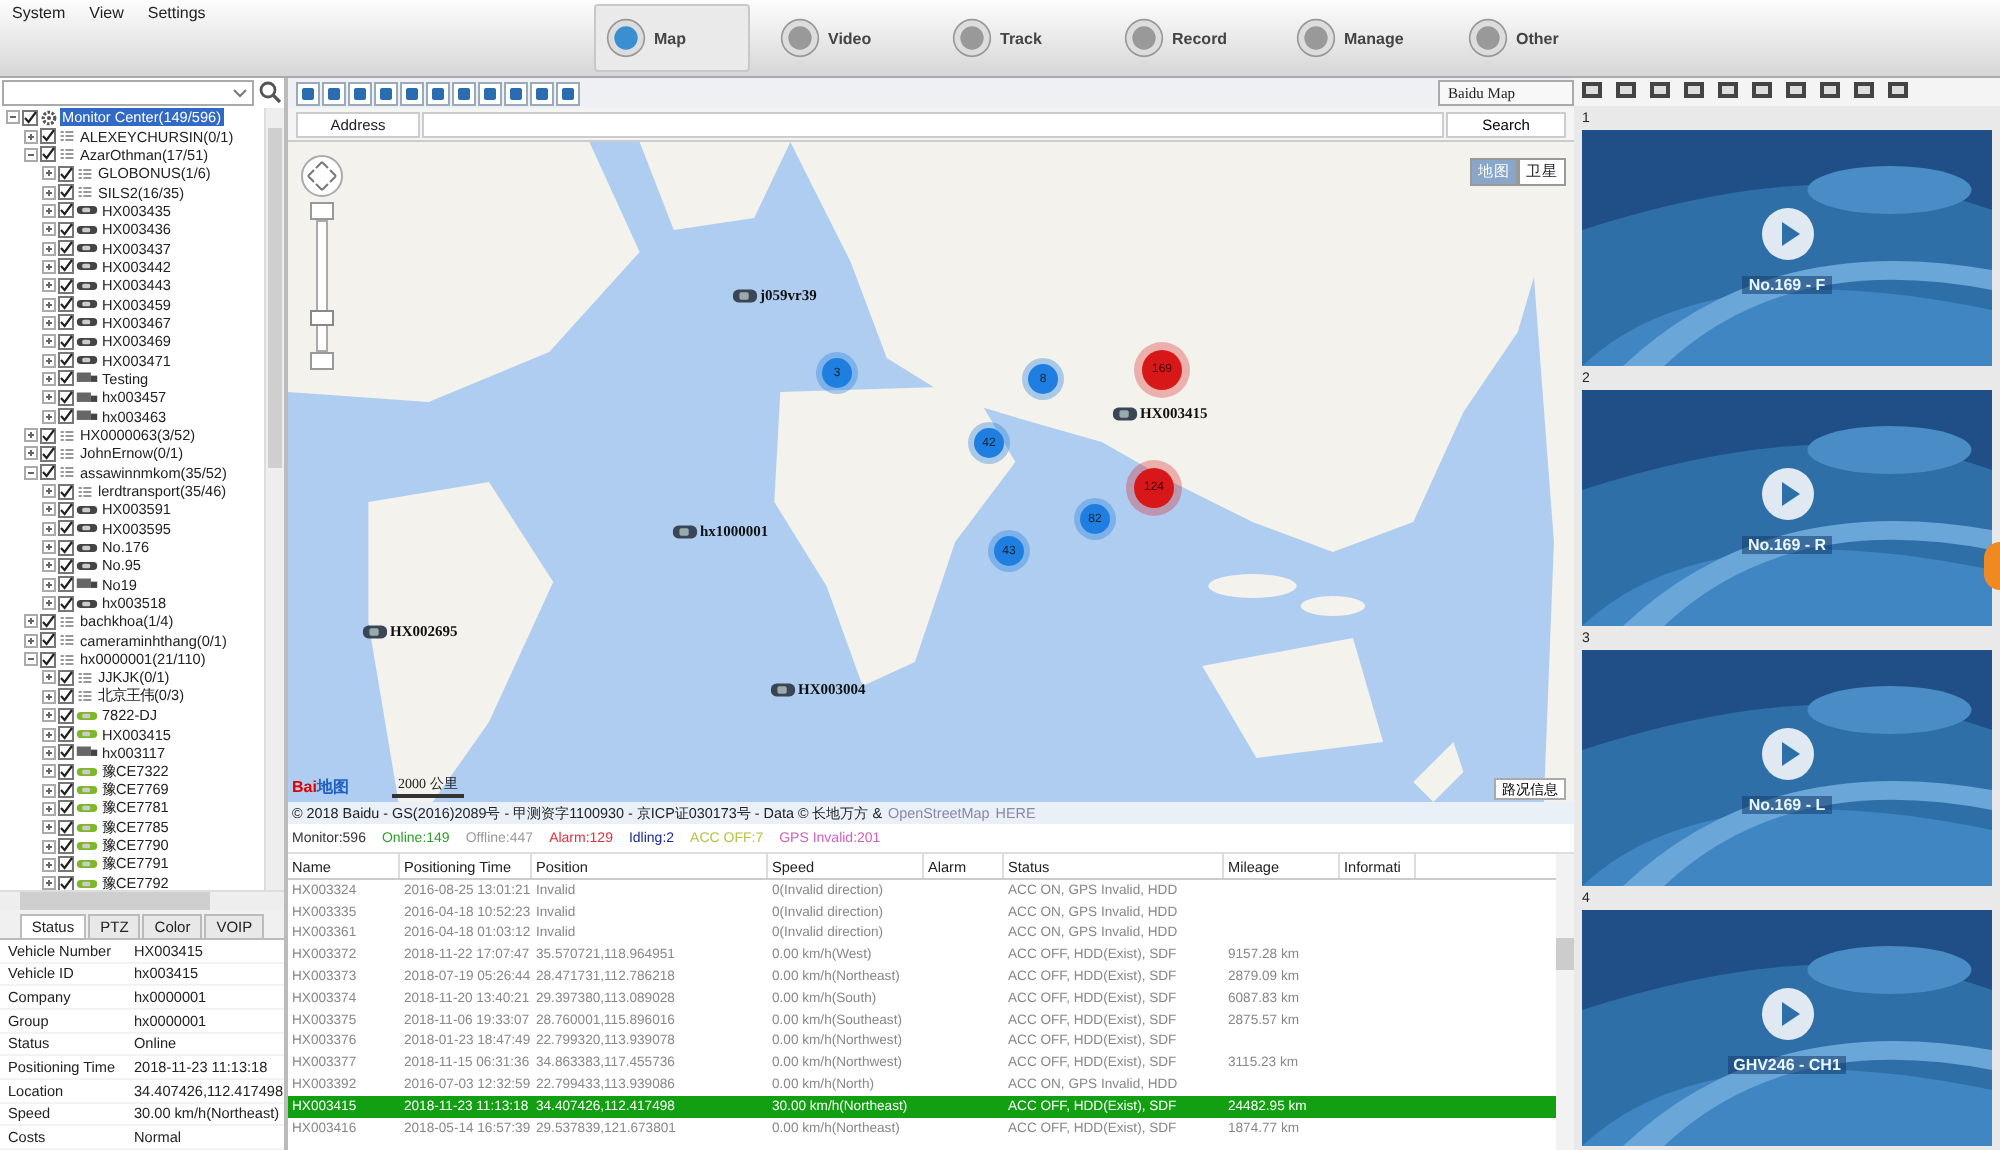 Image resolution: width=2000 pixels, height=1150 pixels. I want to click on menu-item: System, so click(39, 13).